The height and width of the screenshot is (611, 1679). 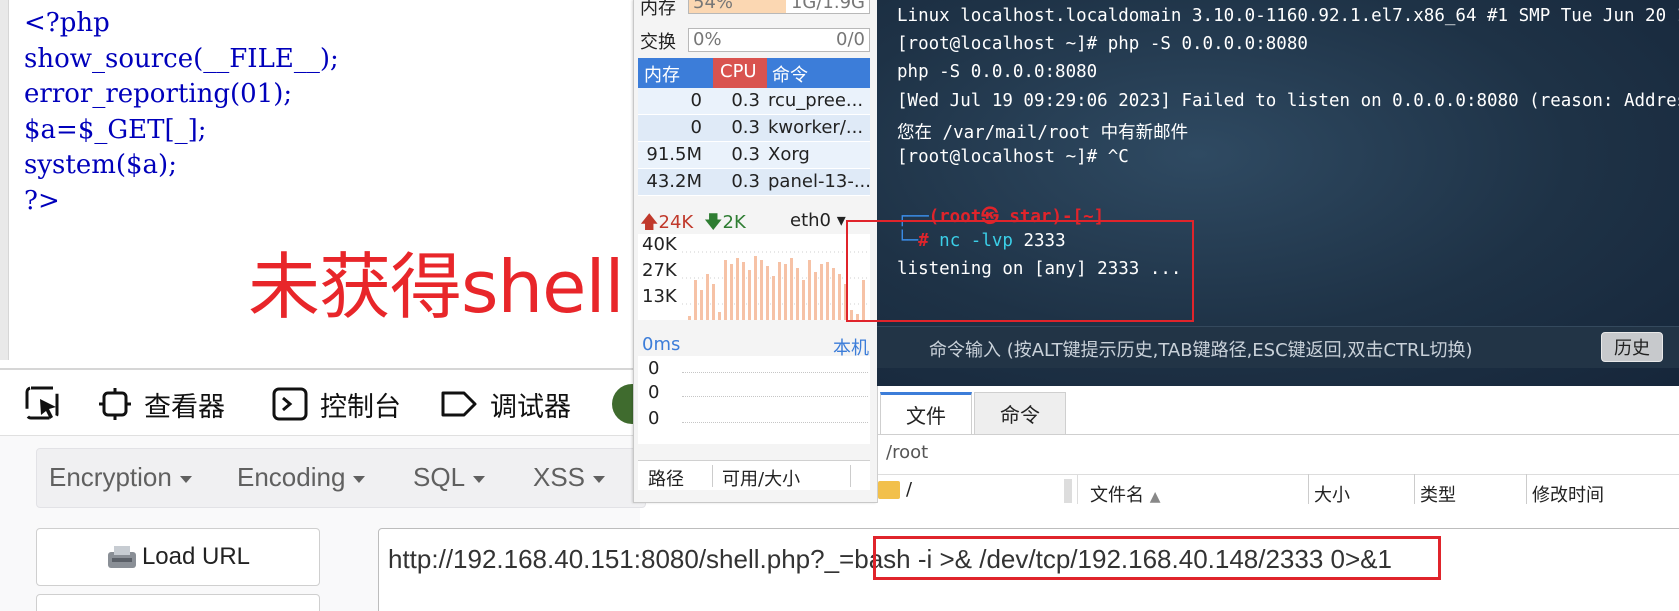 I want to click on col-command: 命令, so click(x=790, y=74).